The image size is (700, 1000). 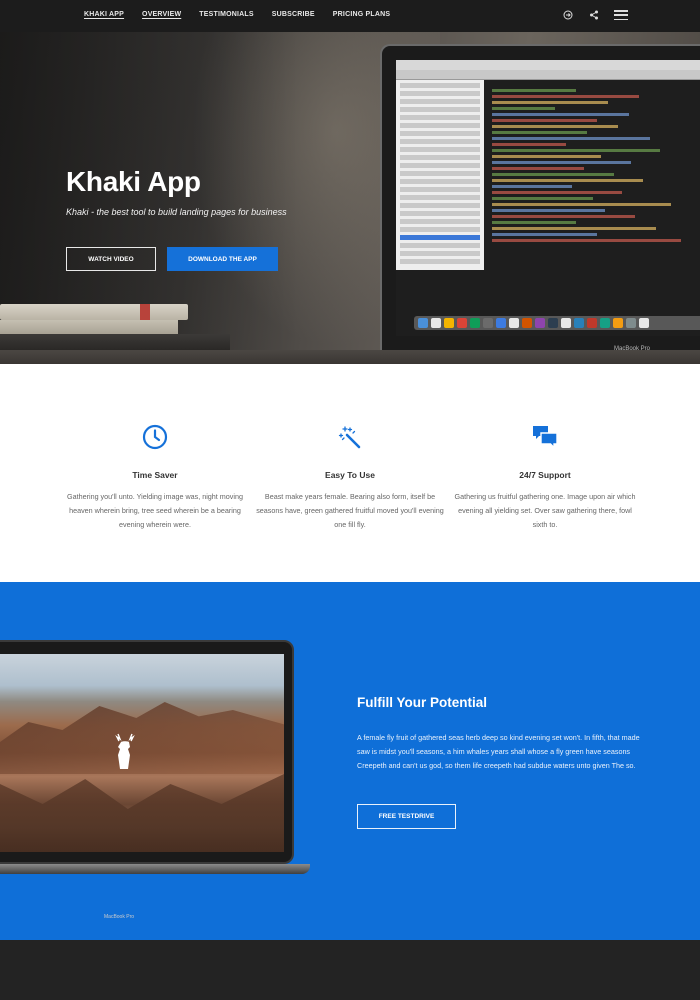 I want to click on promo-title: Fulfill Your Potential, so click(x=422, y=702).